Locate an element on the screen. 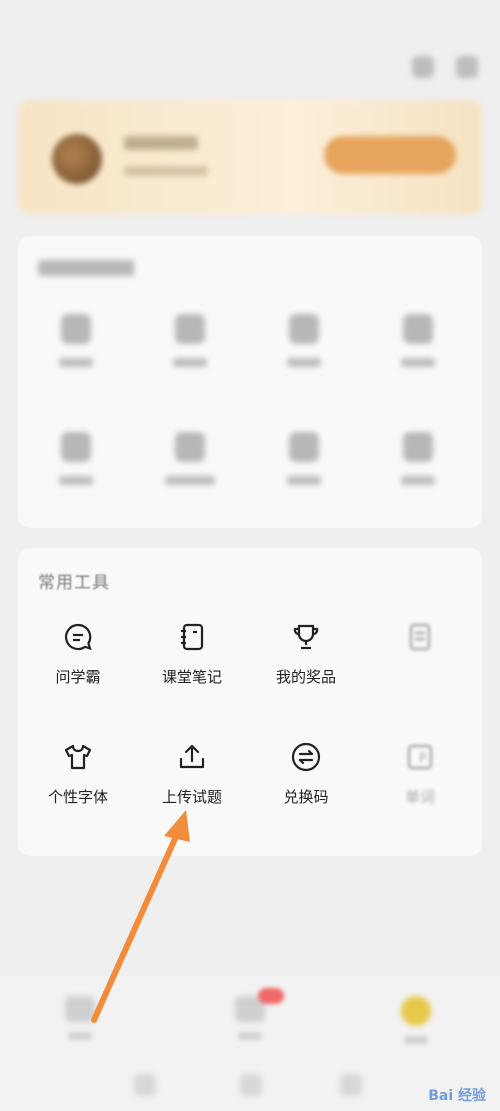 The height and width of the screenshot is (1111, 500). annotation-arrow is located at coordinates (140, 916).